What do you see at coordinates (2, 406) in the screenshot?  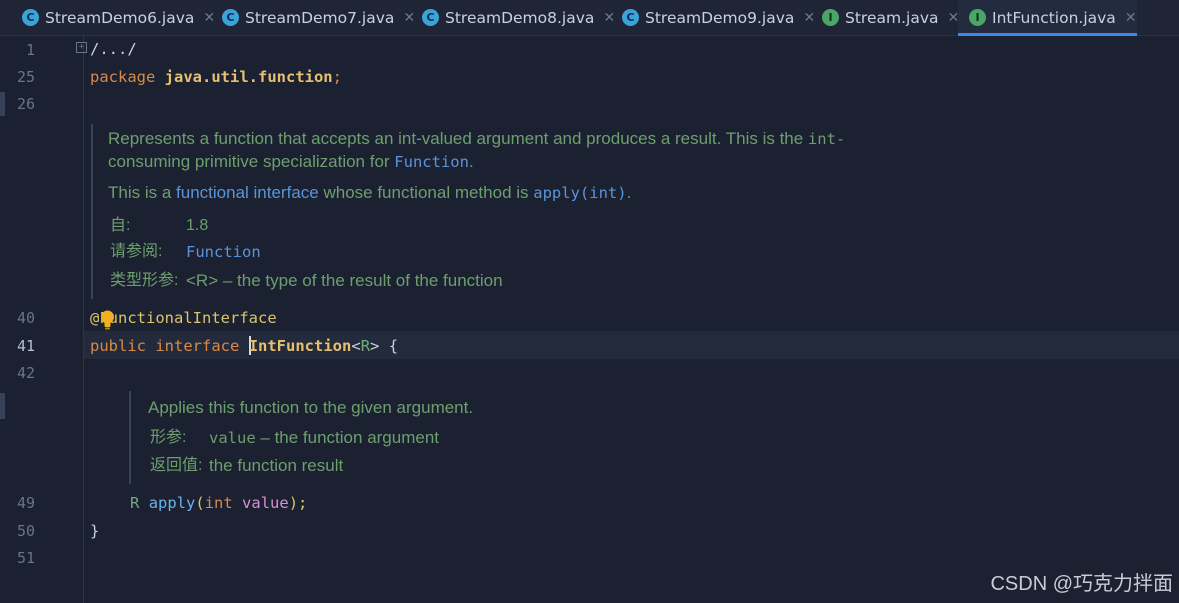 I see `gutter-change-marker` at bounding box center [2, 406].